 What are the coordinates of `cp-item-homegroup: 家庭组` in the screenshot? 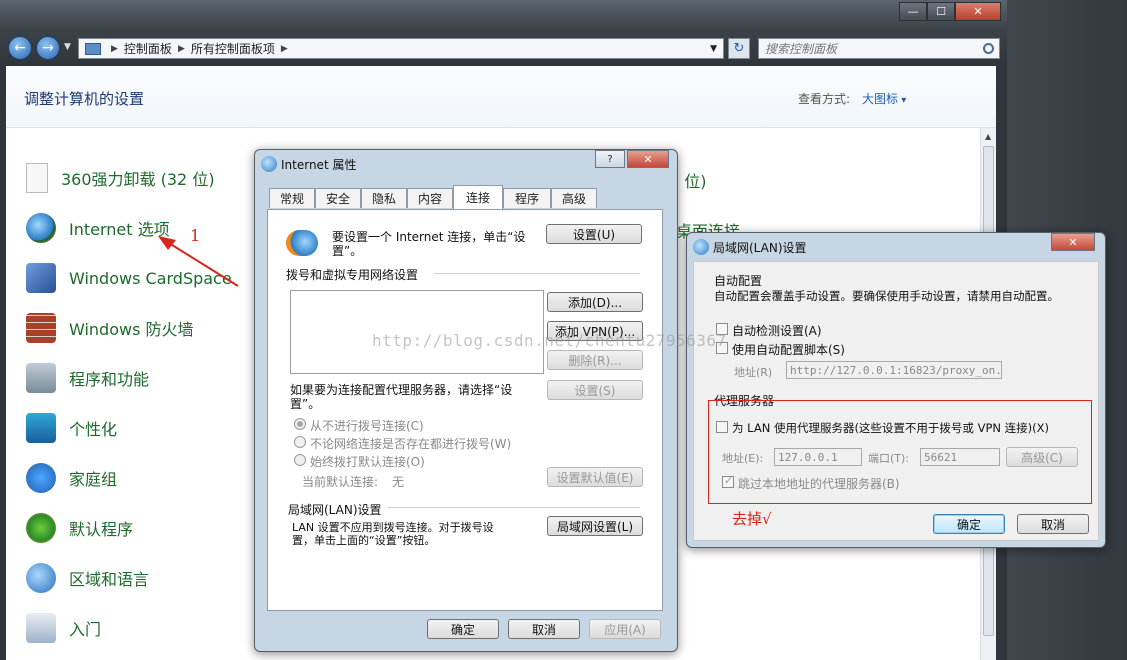 It's located at (71, 478).